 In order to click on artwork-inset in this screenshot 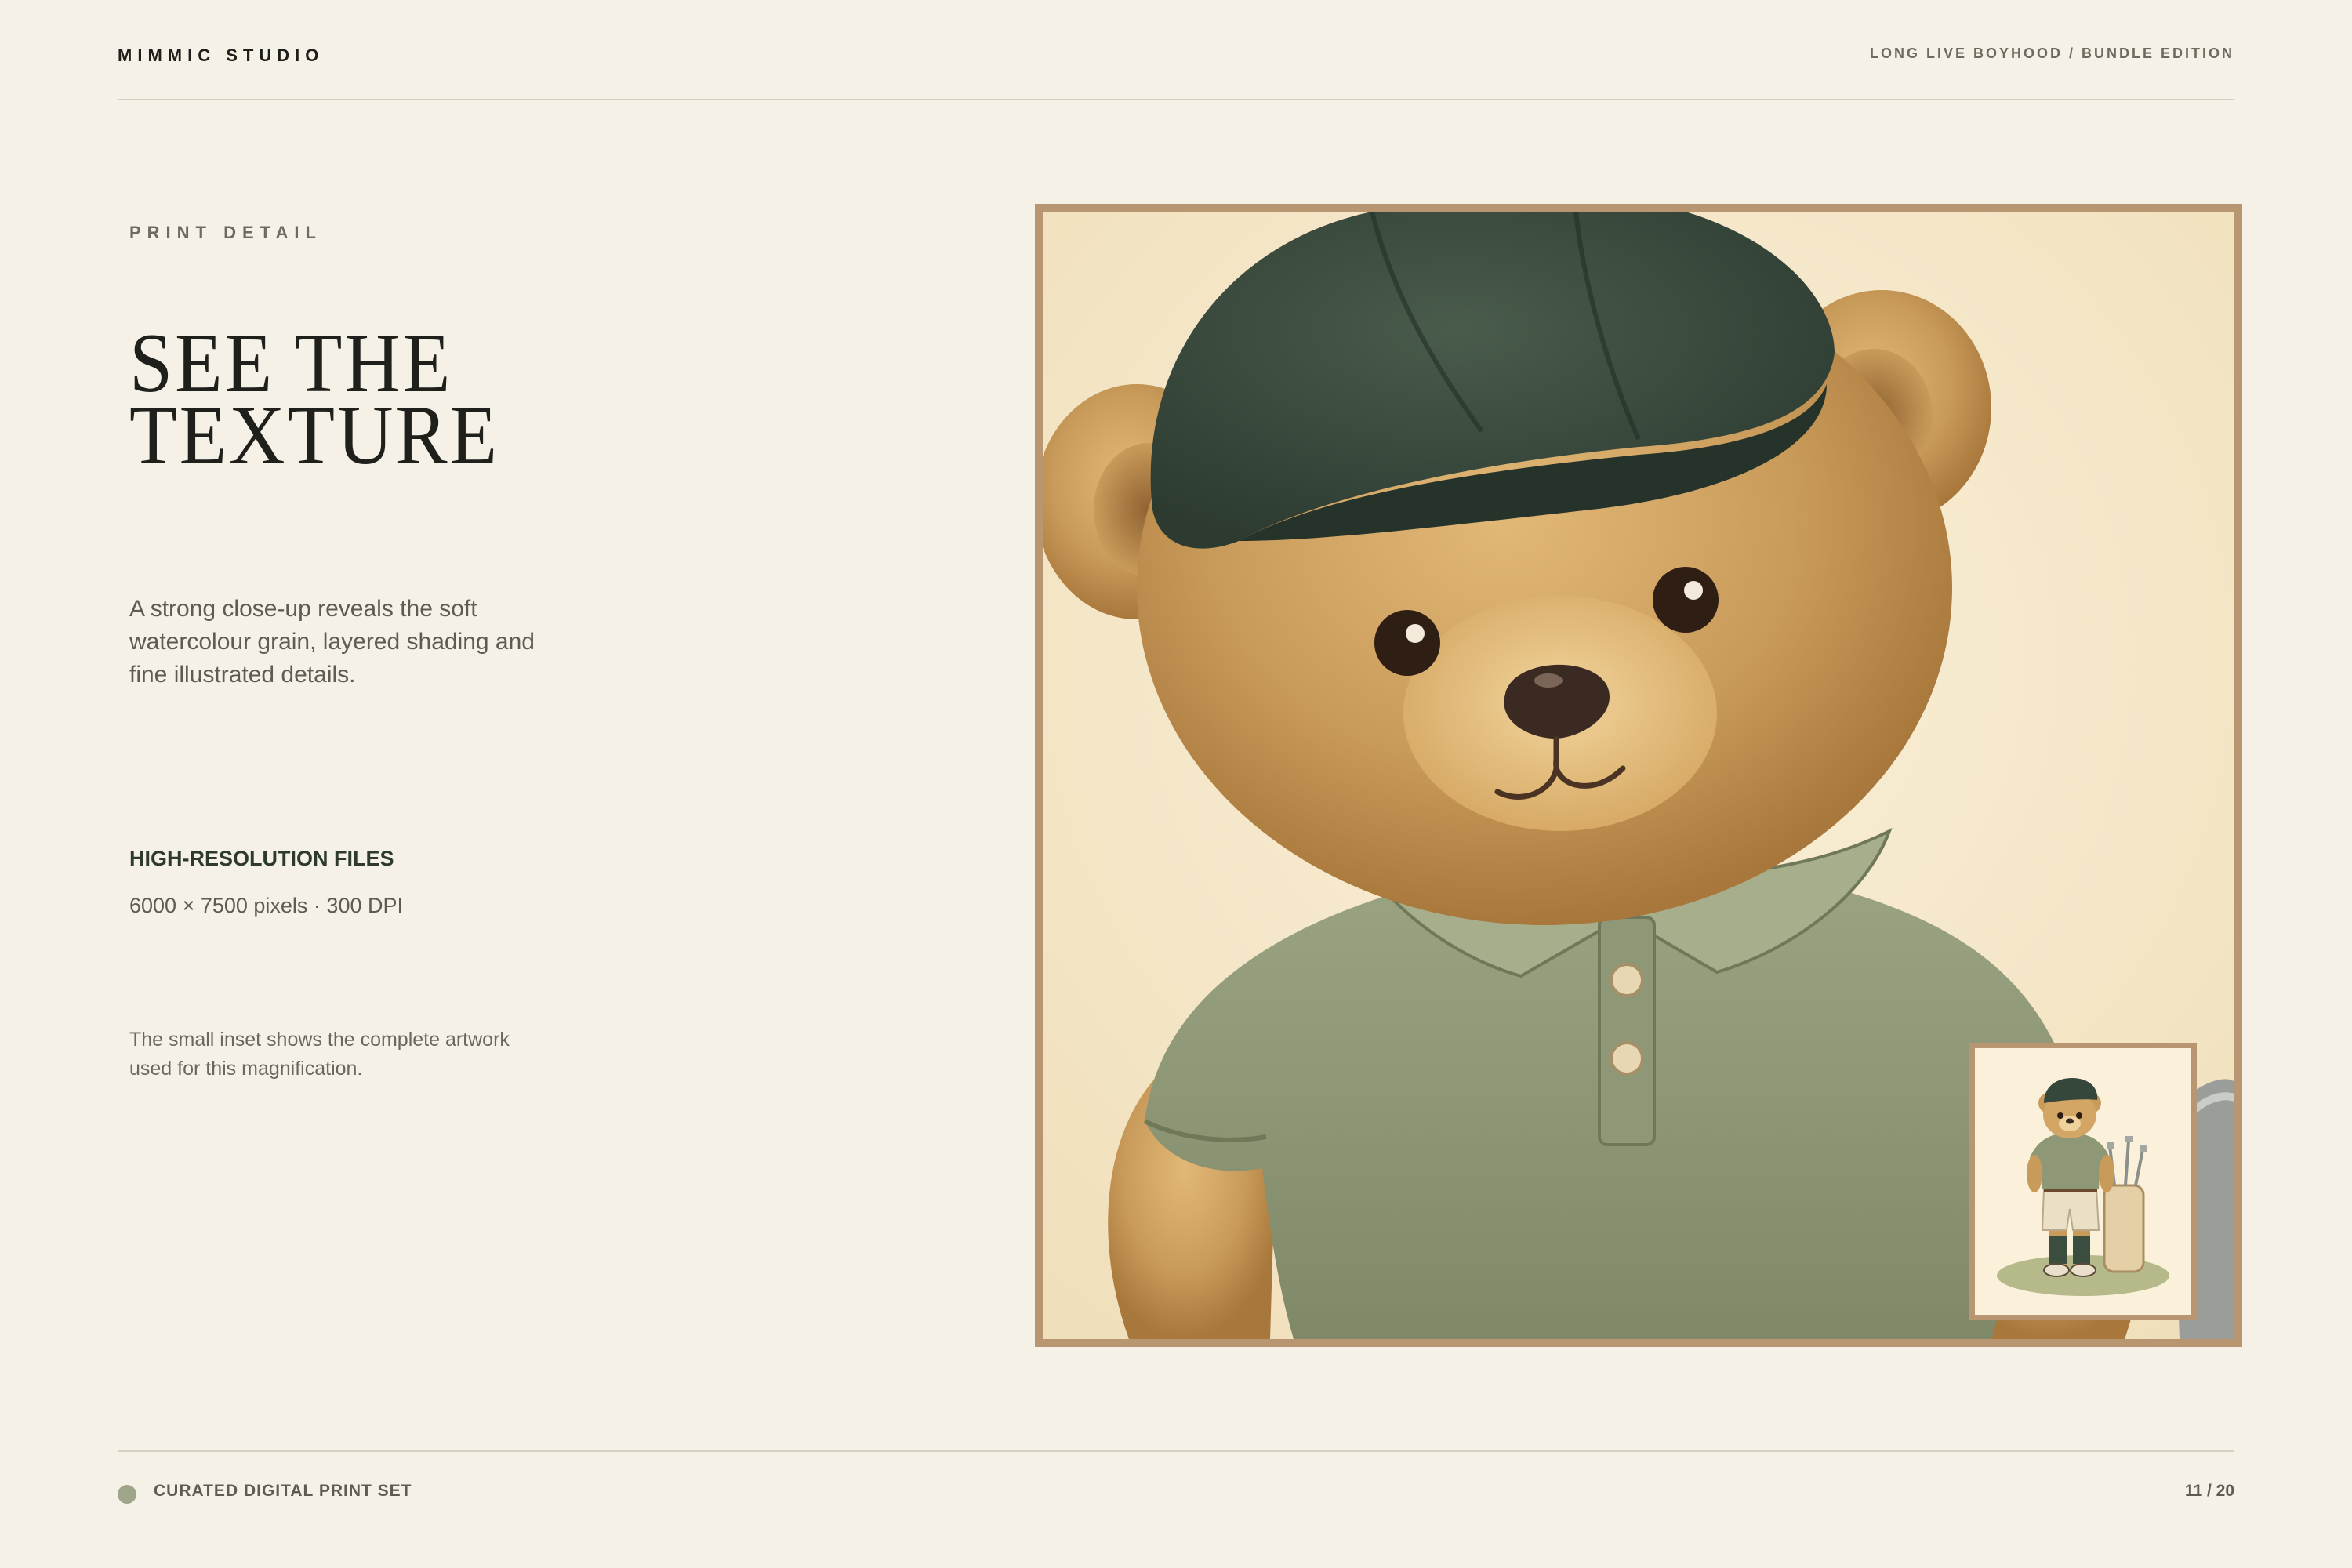, I will do `click(2083, 1181)`.